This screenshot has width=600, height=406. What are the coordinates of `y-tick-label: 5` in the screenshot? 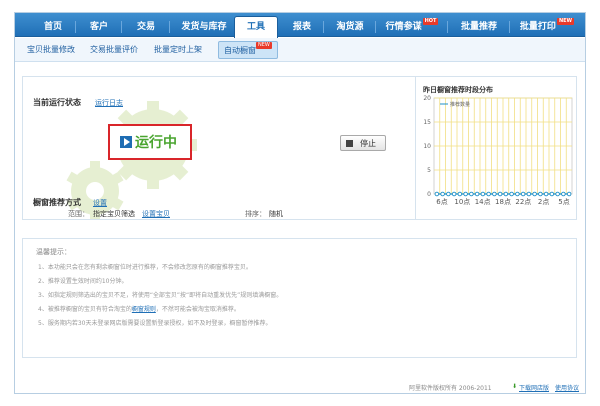 It's located at (429, 170).